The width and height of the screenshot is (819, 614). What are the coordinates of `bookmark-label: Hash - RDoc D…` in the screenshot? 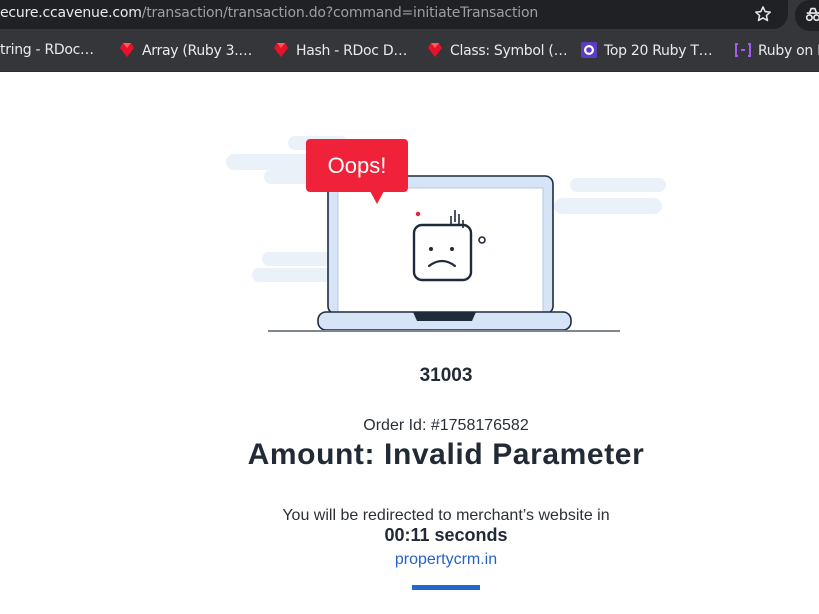 It's located at (352, 51).